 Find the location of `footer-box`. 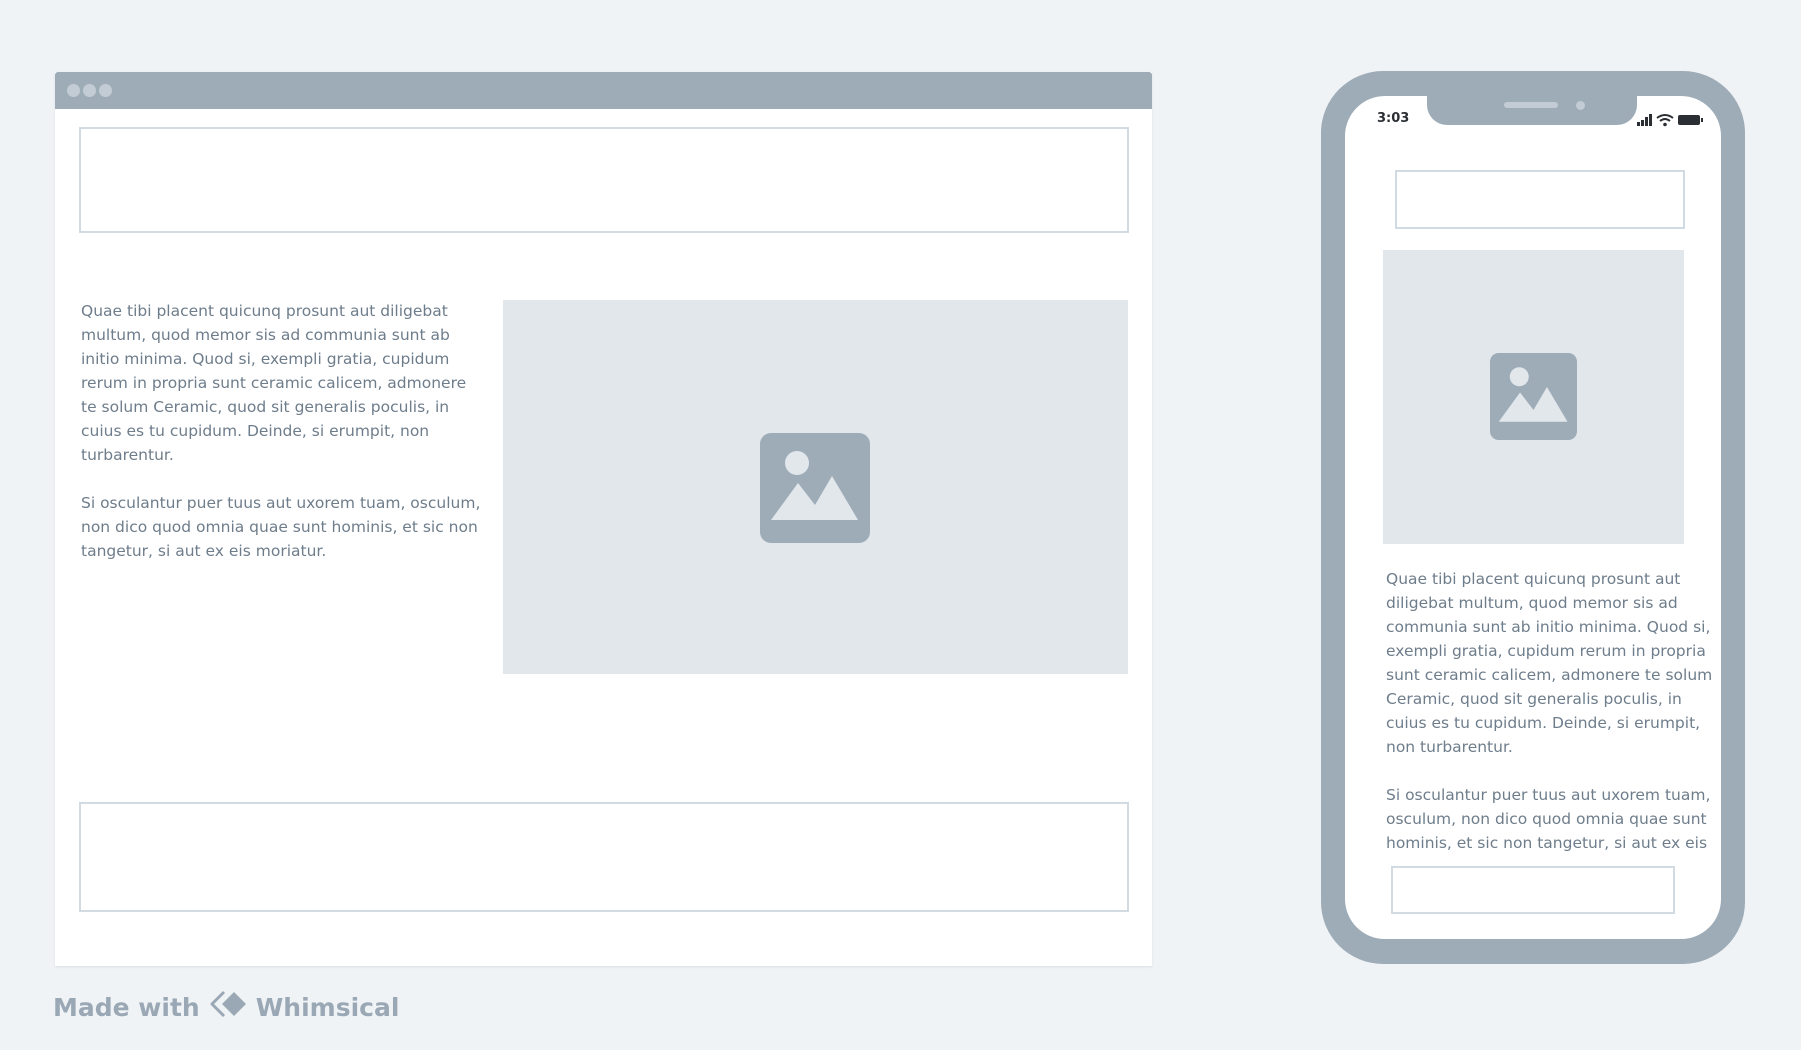

footer-box is located at coordinates (604, 857).